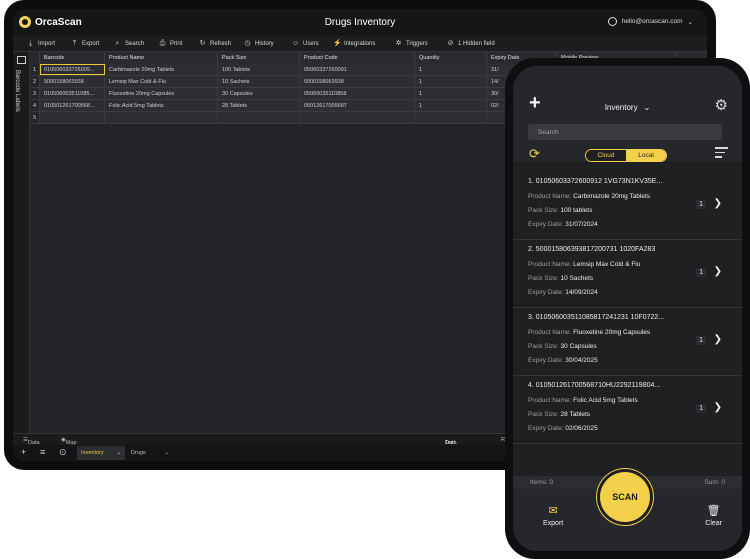 The width and height of the screenshot is (750, 559). I want to click on product-code-cell: 05060035110858, so click(357, 93).